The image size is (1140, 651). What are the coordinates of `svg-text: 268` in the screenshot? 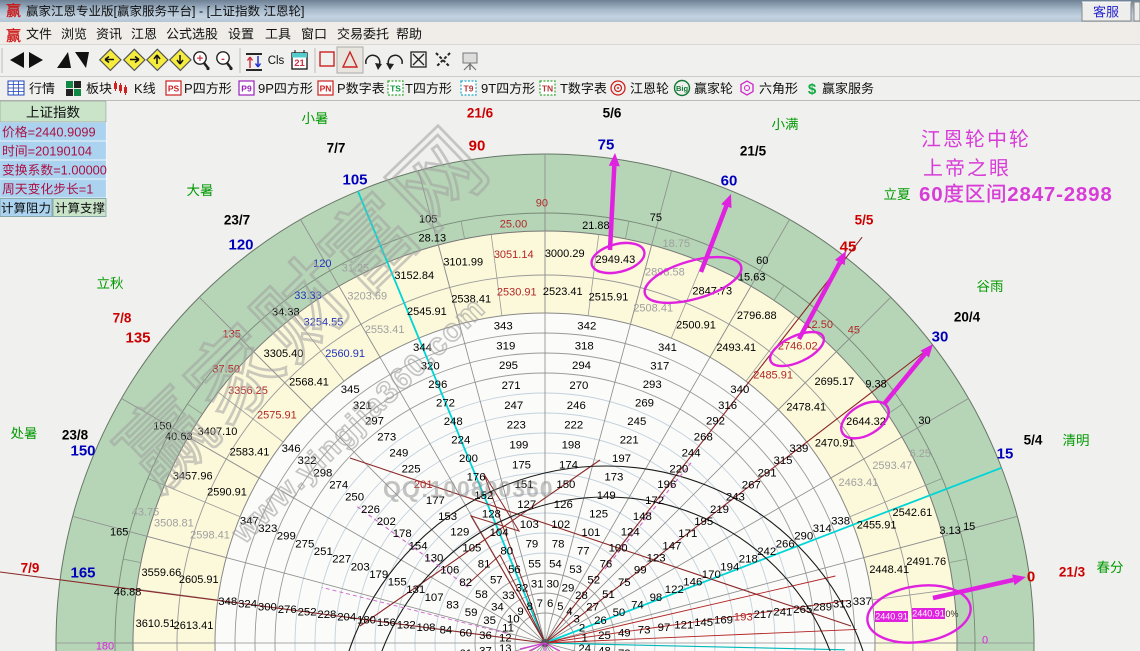 It's located at (703, 438).